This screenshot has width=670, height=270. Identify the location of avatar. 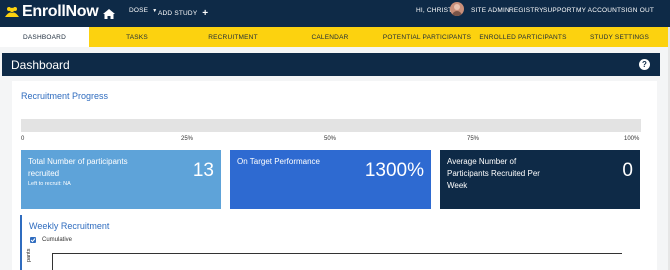
(457, 9).